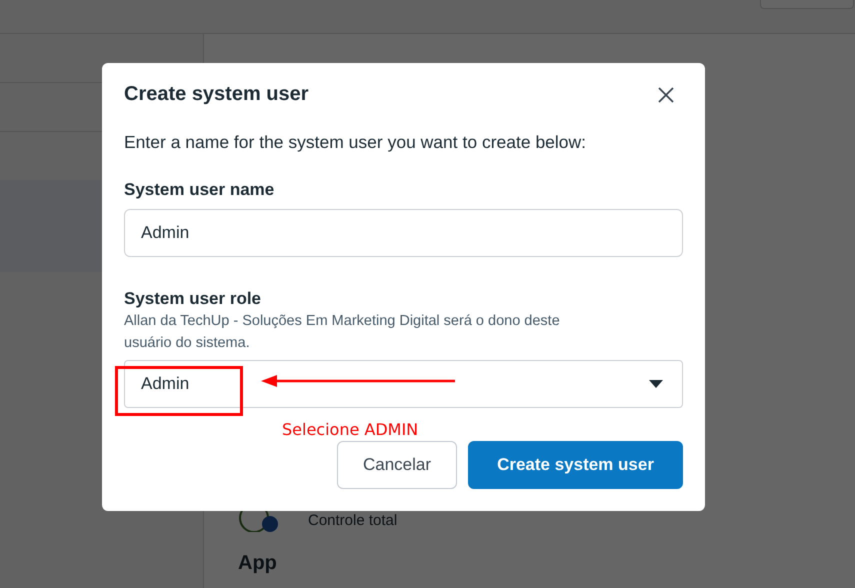  What do you see at coordinates (353, 520) in the screenshot?
I see `permission-label: Controle total` at bounding box center [353, 520].